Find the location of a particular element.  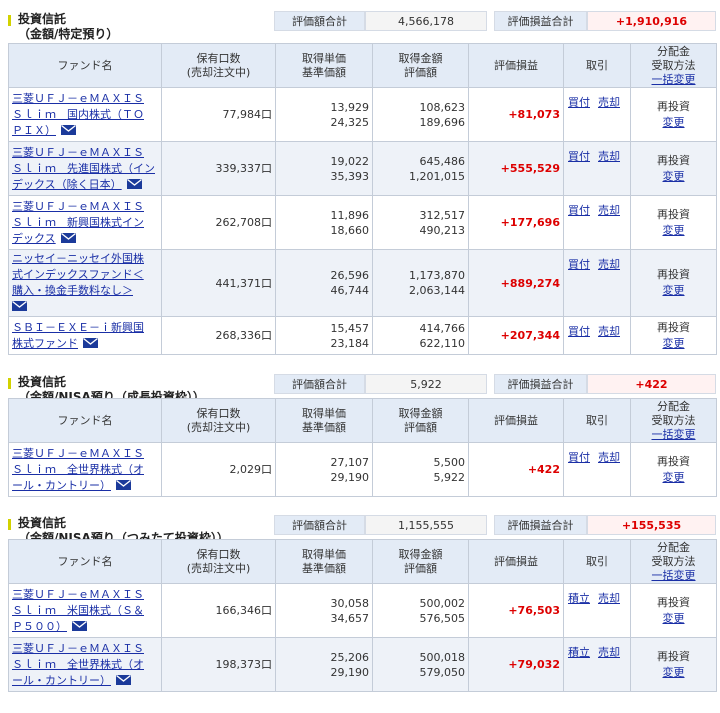

col-distribution: 分配金 受取方法 一括変更 is located at coordinates (673, 65).